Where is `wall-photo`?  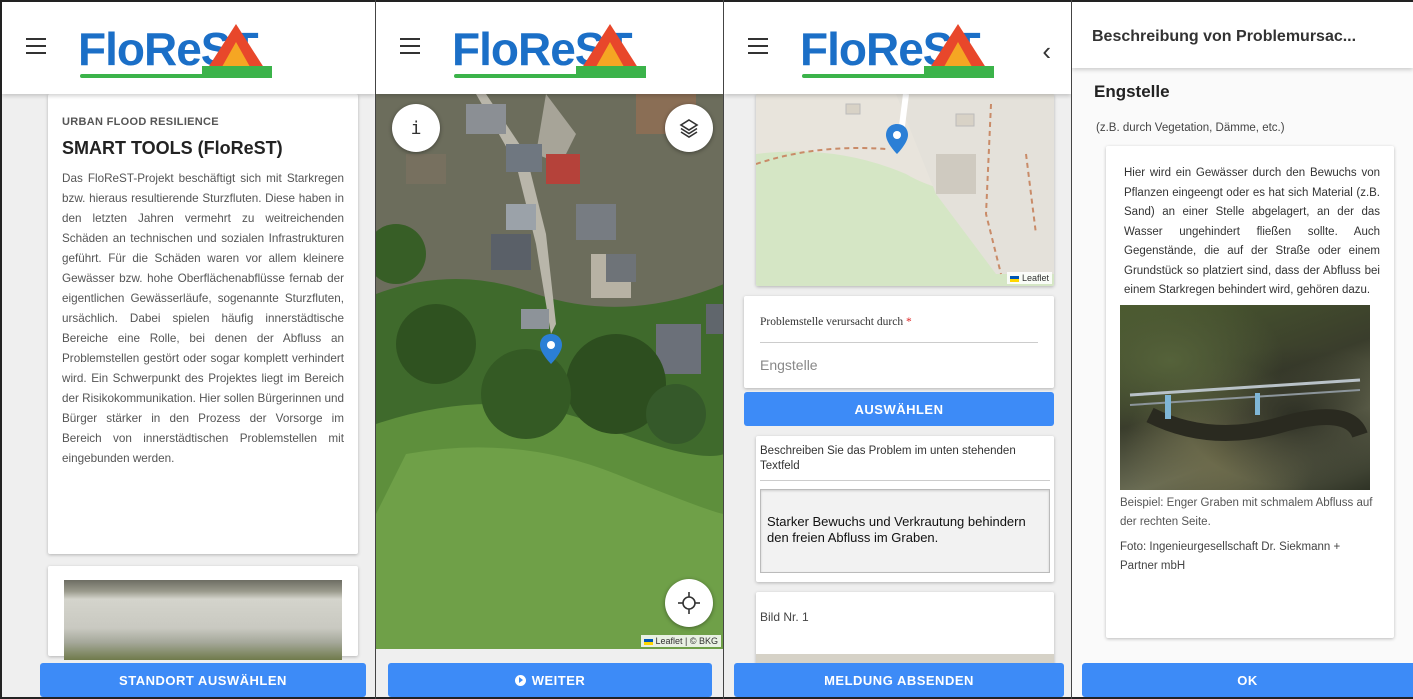
wall-photo is located at coordinates (203, 620).